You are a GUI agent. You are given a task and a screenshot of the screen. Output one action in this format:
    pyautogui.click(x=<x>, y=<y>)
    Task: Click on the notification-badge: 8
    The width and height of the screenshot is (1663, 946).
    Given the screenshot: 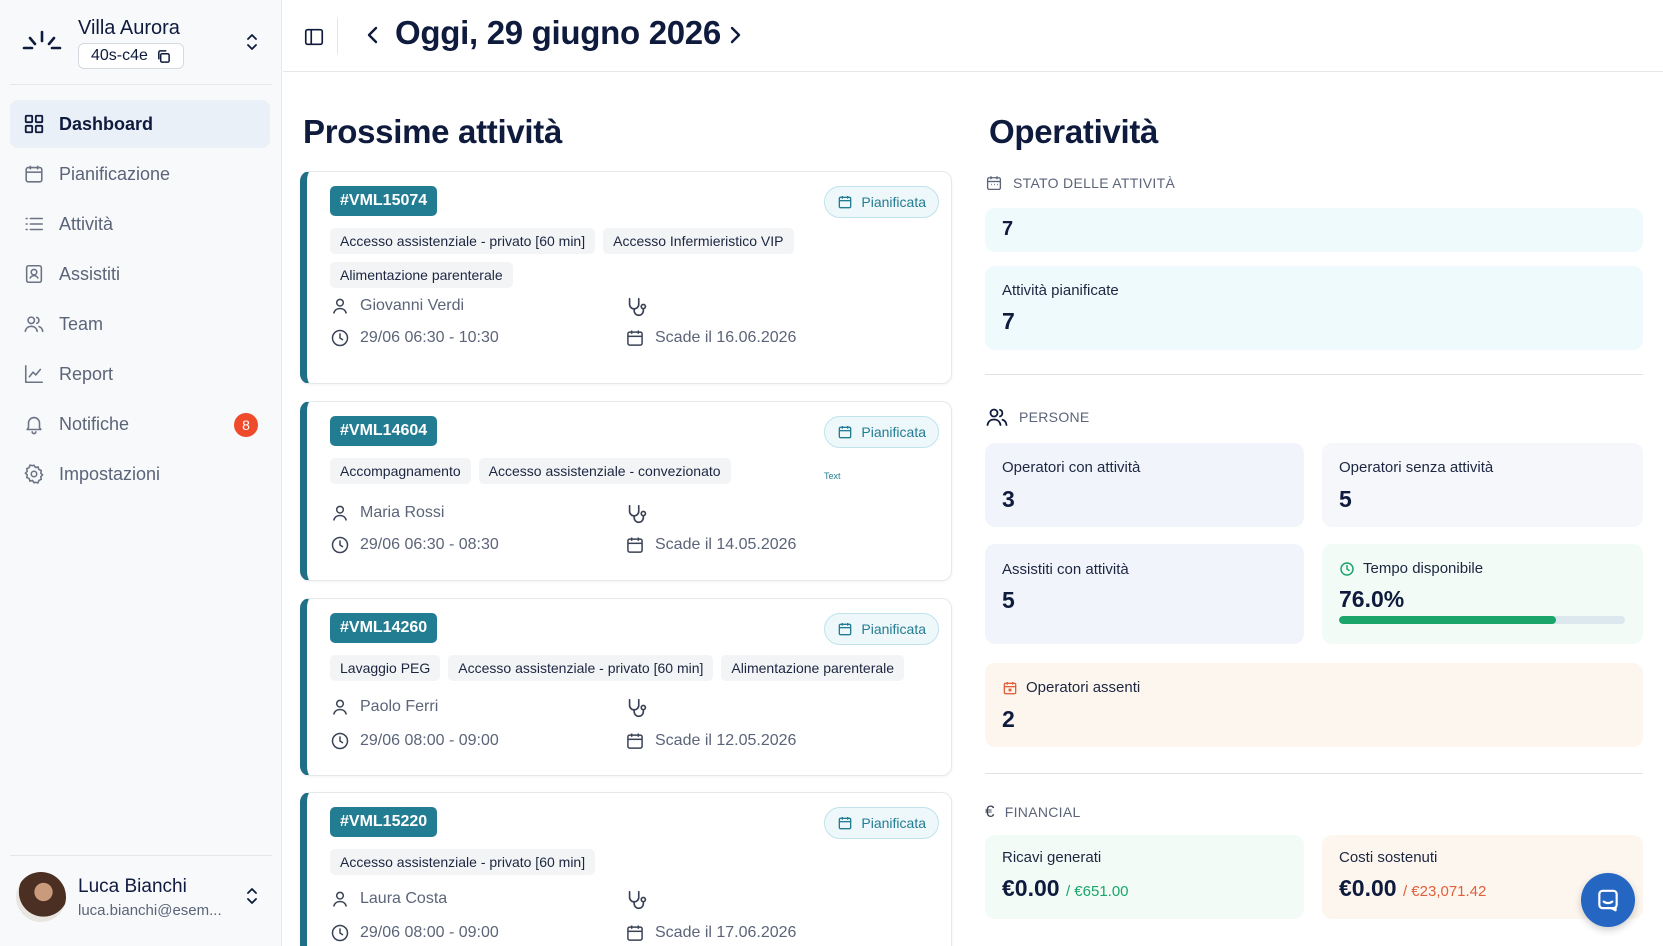 What is the action you would take?
    pyautogui.click(x=246, y=425)
    